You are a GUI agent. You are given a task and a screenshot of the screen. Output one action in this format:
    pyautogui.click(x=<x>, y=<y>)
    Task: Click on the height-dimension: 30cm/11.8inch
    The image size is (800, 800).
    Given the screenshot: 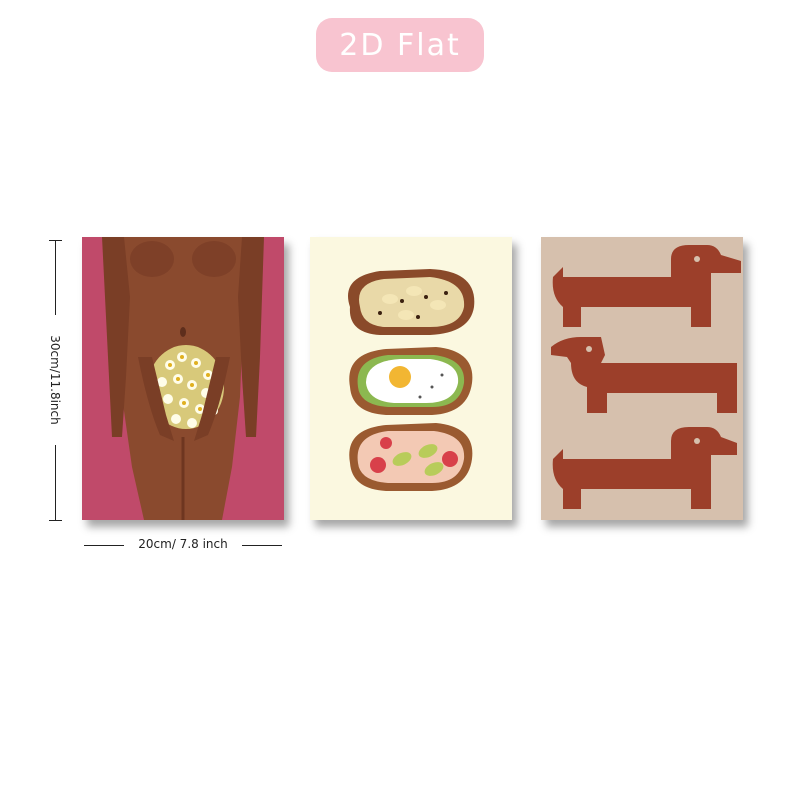 What is the action you would take?
    pyautogui.click(x=55, y=380)
    